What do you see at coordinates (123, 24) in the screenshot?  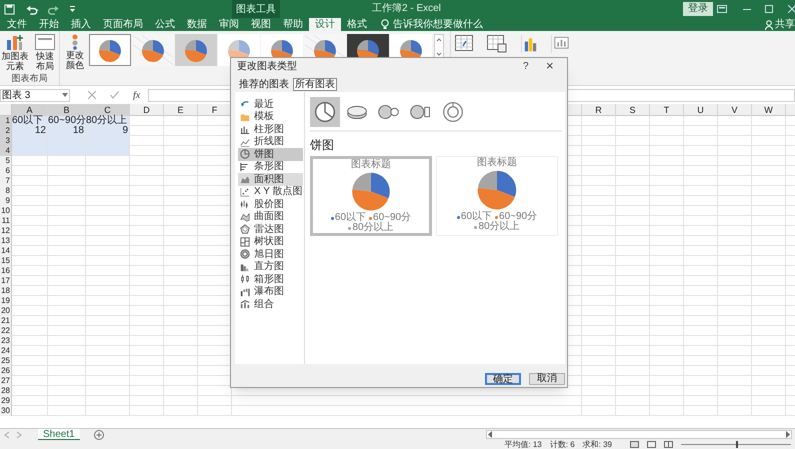 I see `ribbon-tab: 页面布局` at bounding box center [123, 24].